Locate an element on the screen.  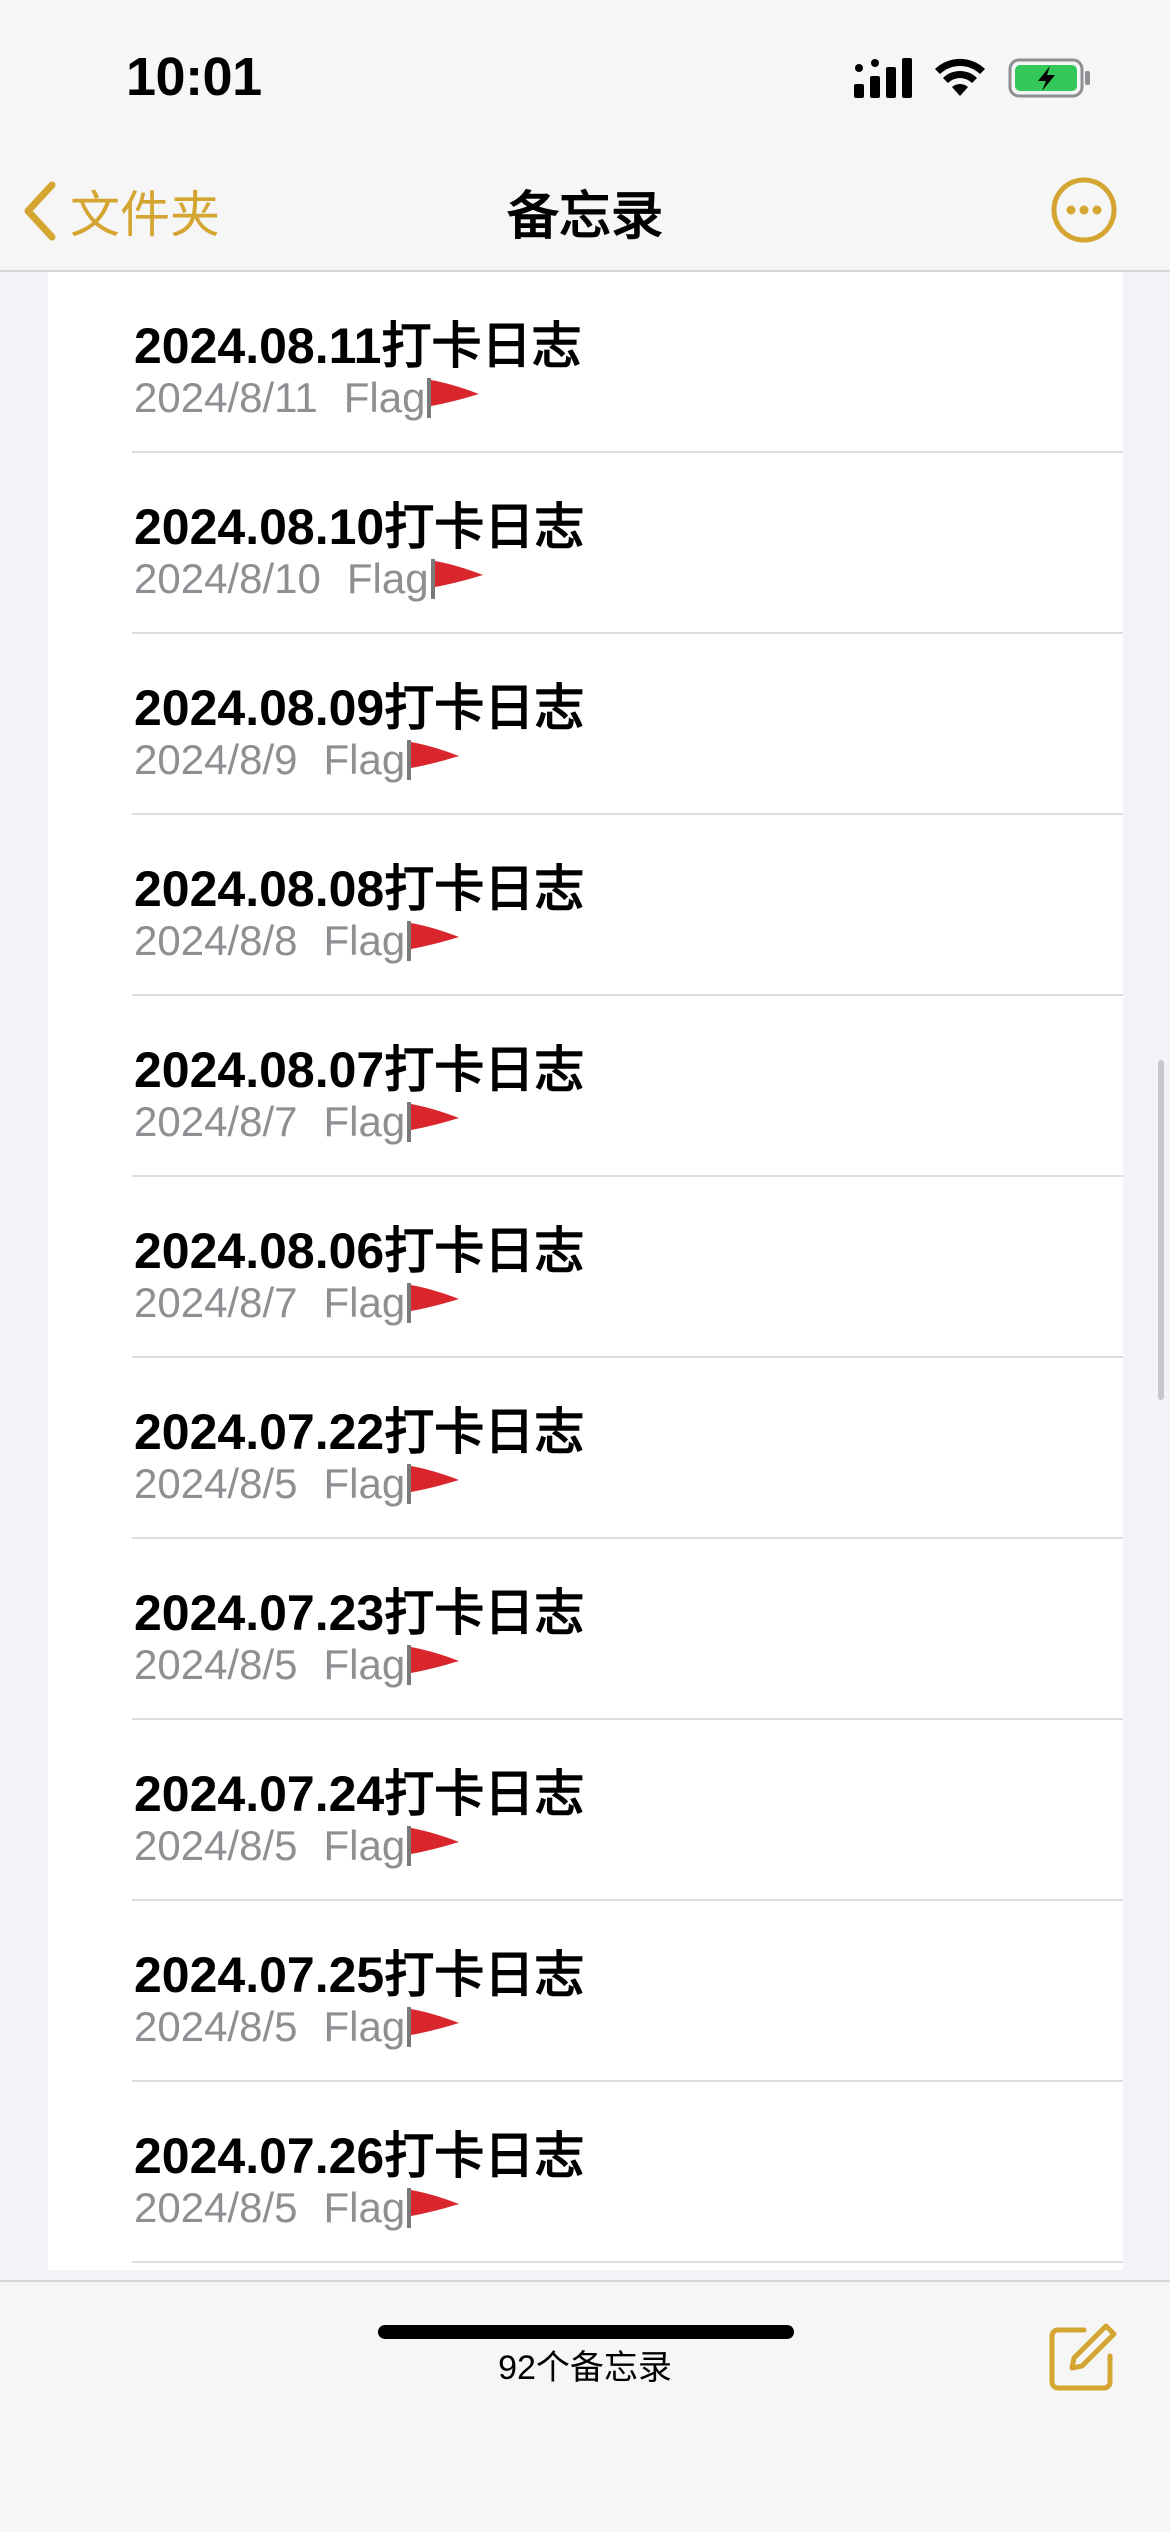
note-title: 2024.08.06打卡日志 is located at coordinates (359, 1251).